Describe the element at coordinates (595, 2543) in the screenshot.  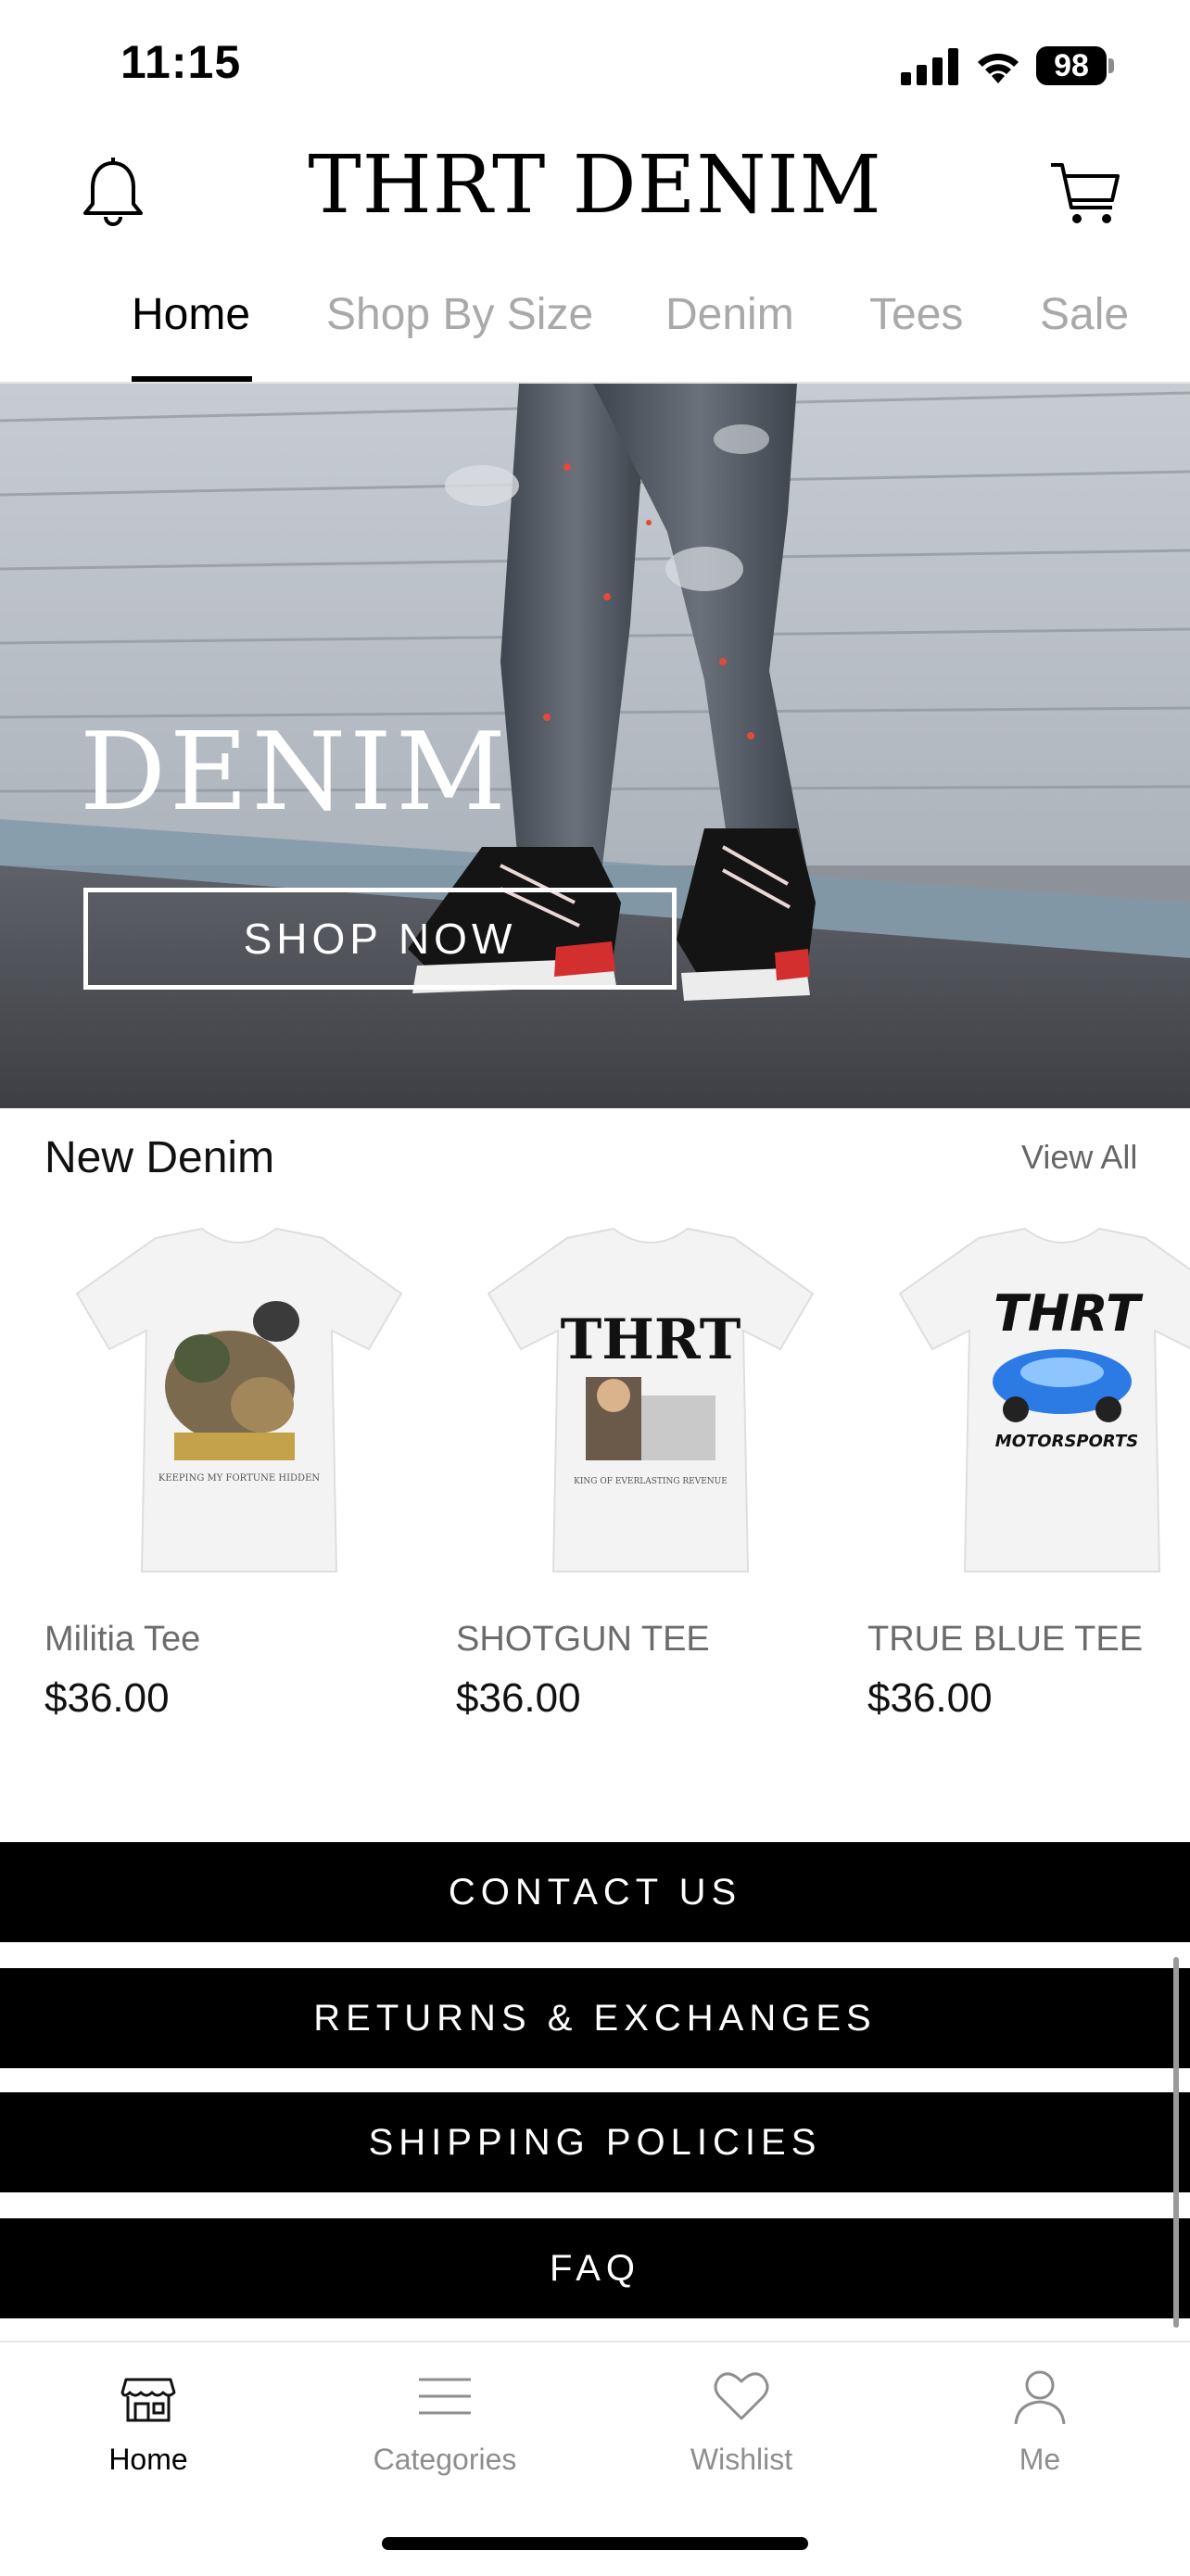
I see `home-indicator` at that location.